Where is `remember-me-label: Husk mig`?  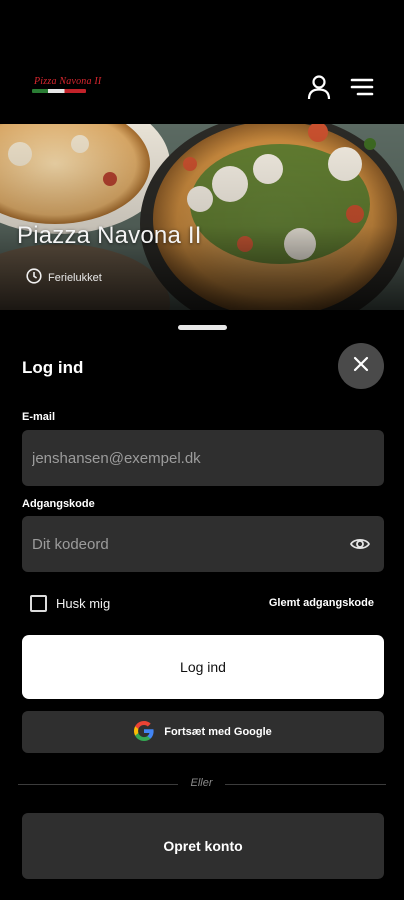 remember-me-label: Husk mig is located at coordinates (83, 603).